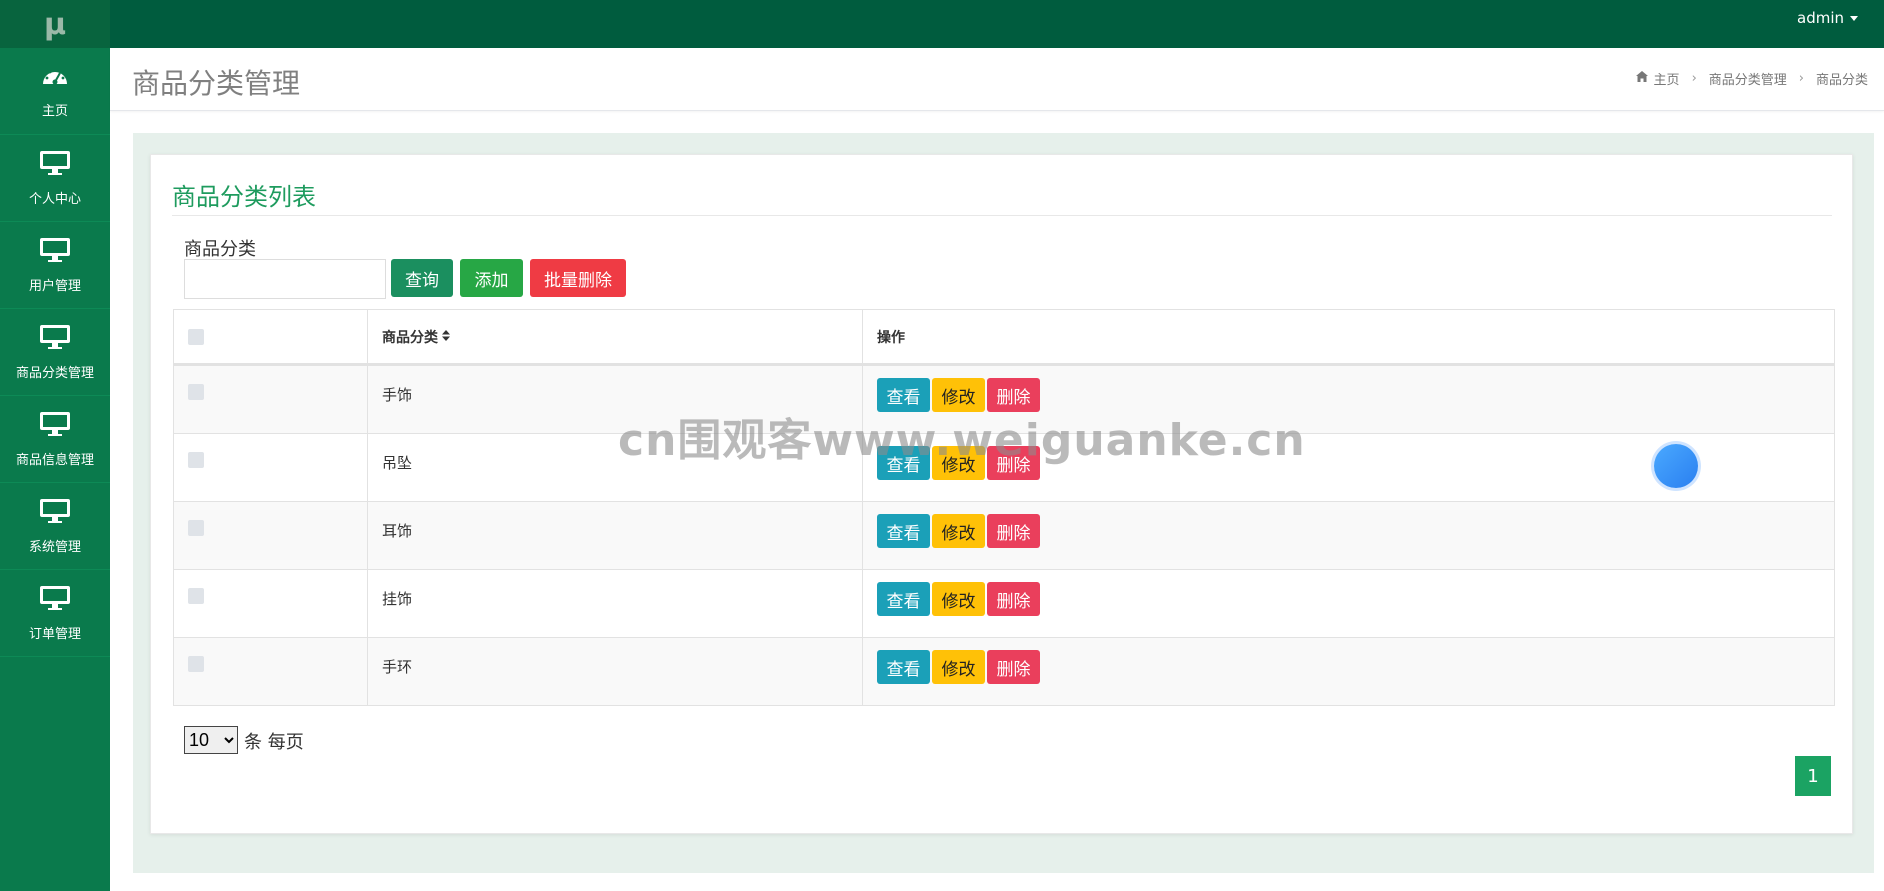 This screenshot has height=891, width=1884. Describe the element at coordinates (615, 535) in the screenshot. I see `category-cell: 耳饰` at that location.